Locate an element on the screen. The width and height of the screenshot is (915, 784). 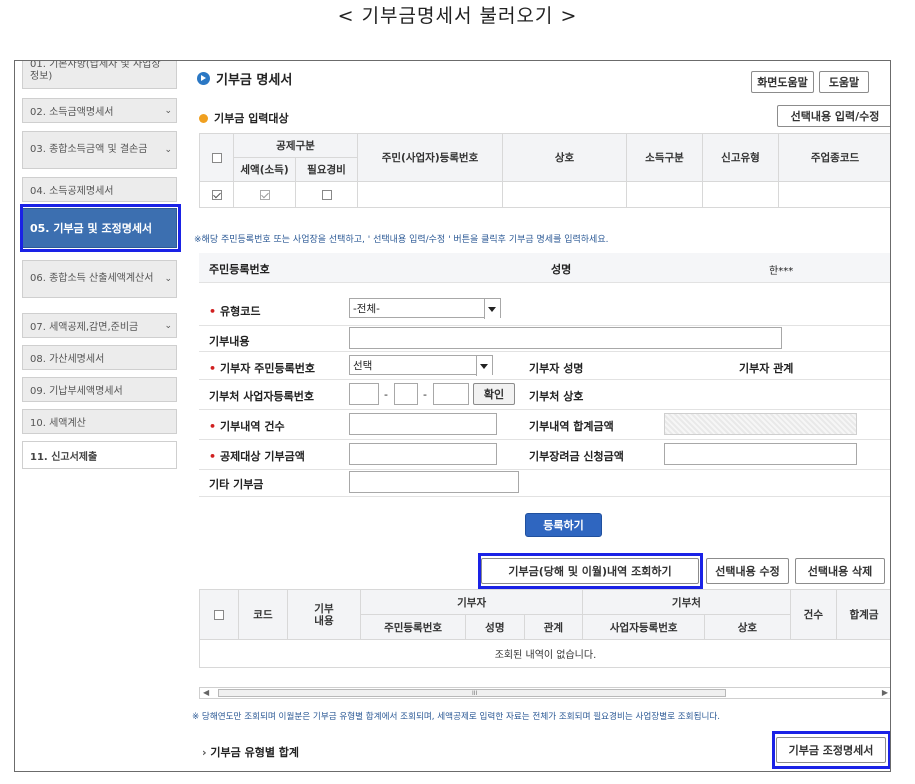
section-title-text: 기부금 입력대상 is located at coordinates (251, 118).